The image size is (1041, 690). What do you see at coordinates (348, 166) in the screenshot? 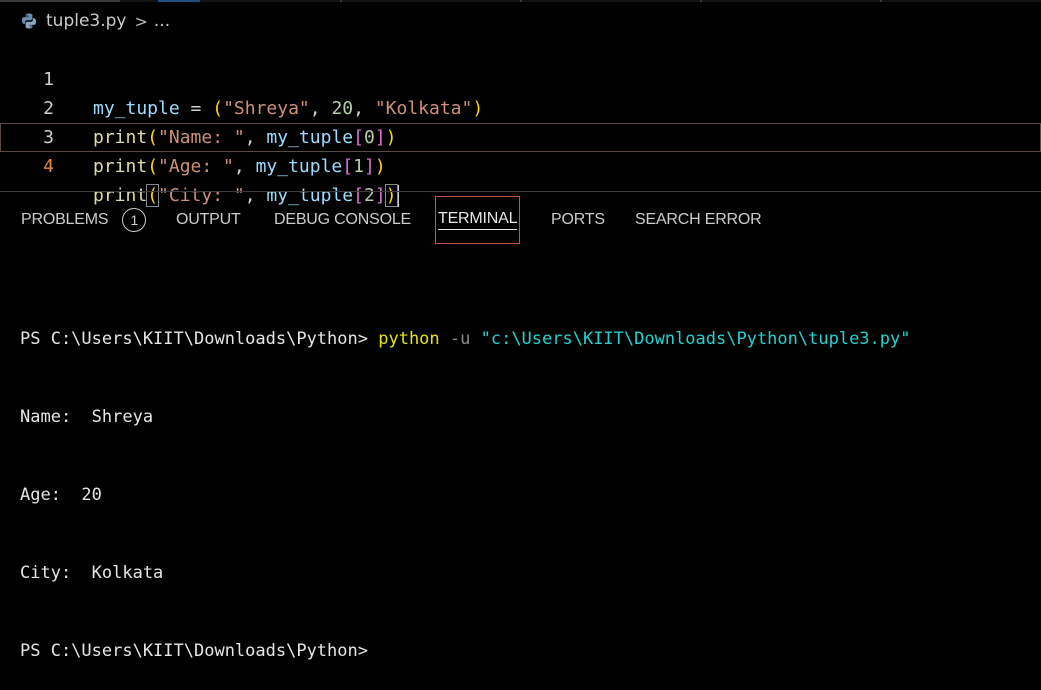
I see `token: [` at bounding box center [348, 166].